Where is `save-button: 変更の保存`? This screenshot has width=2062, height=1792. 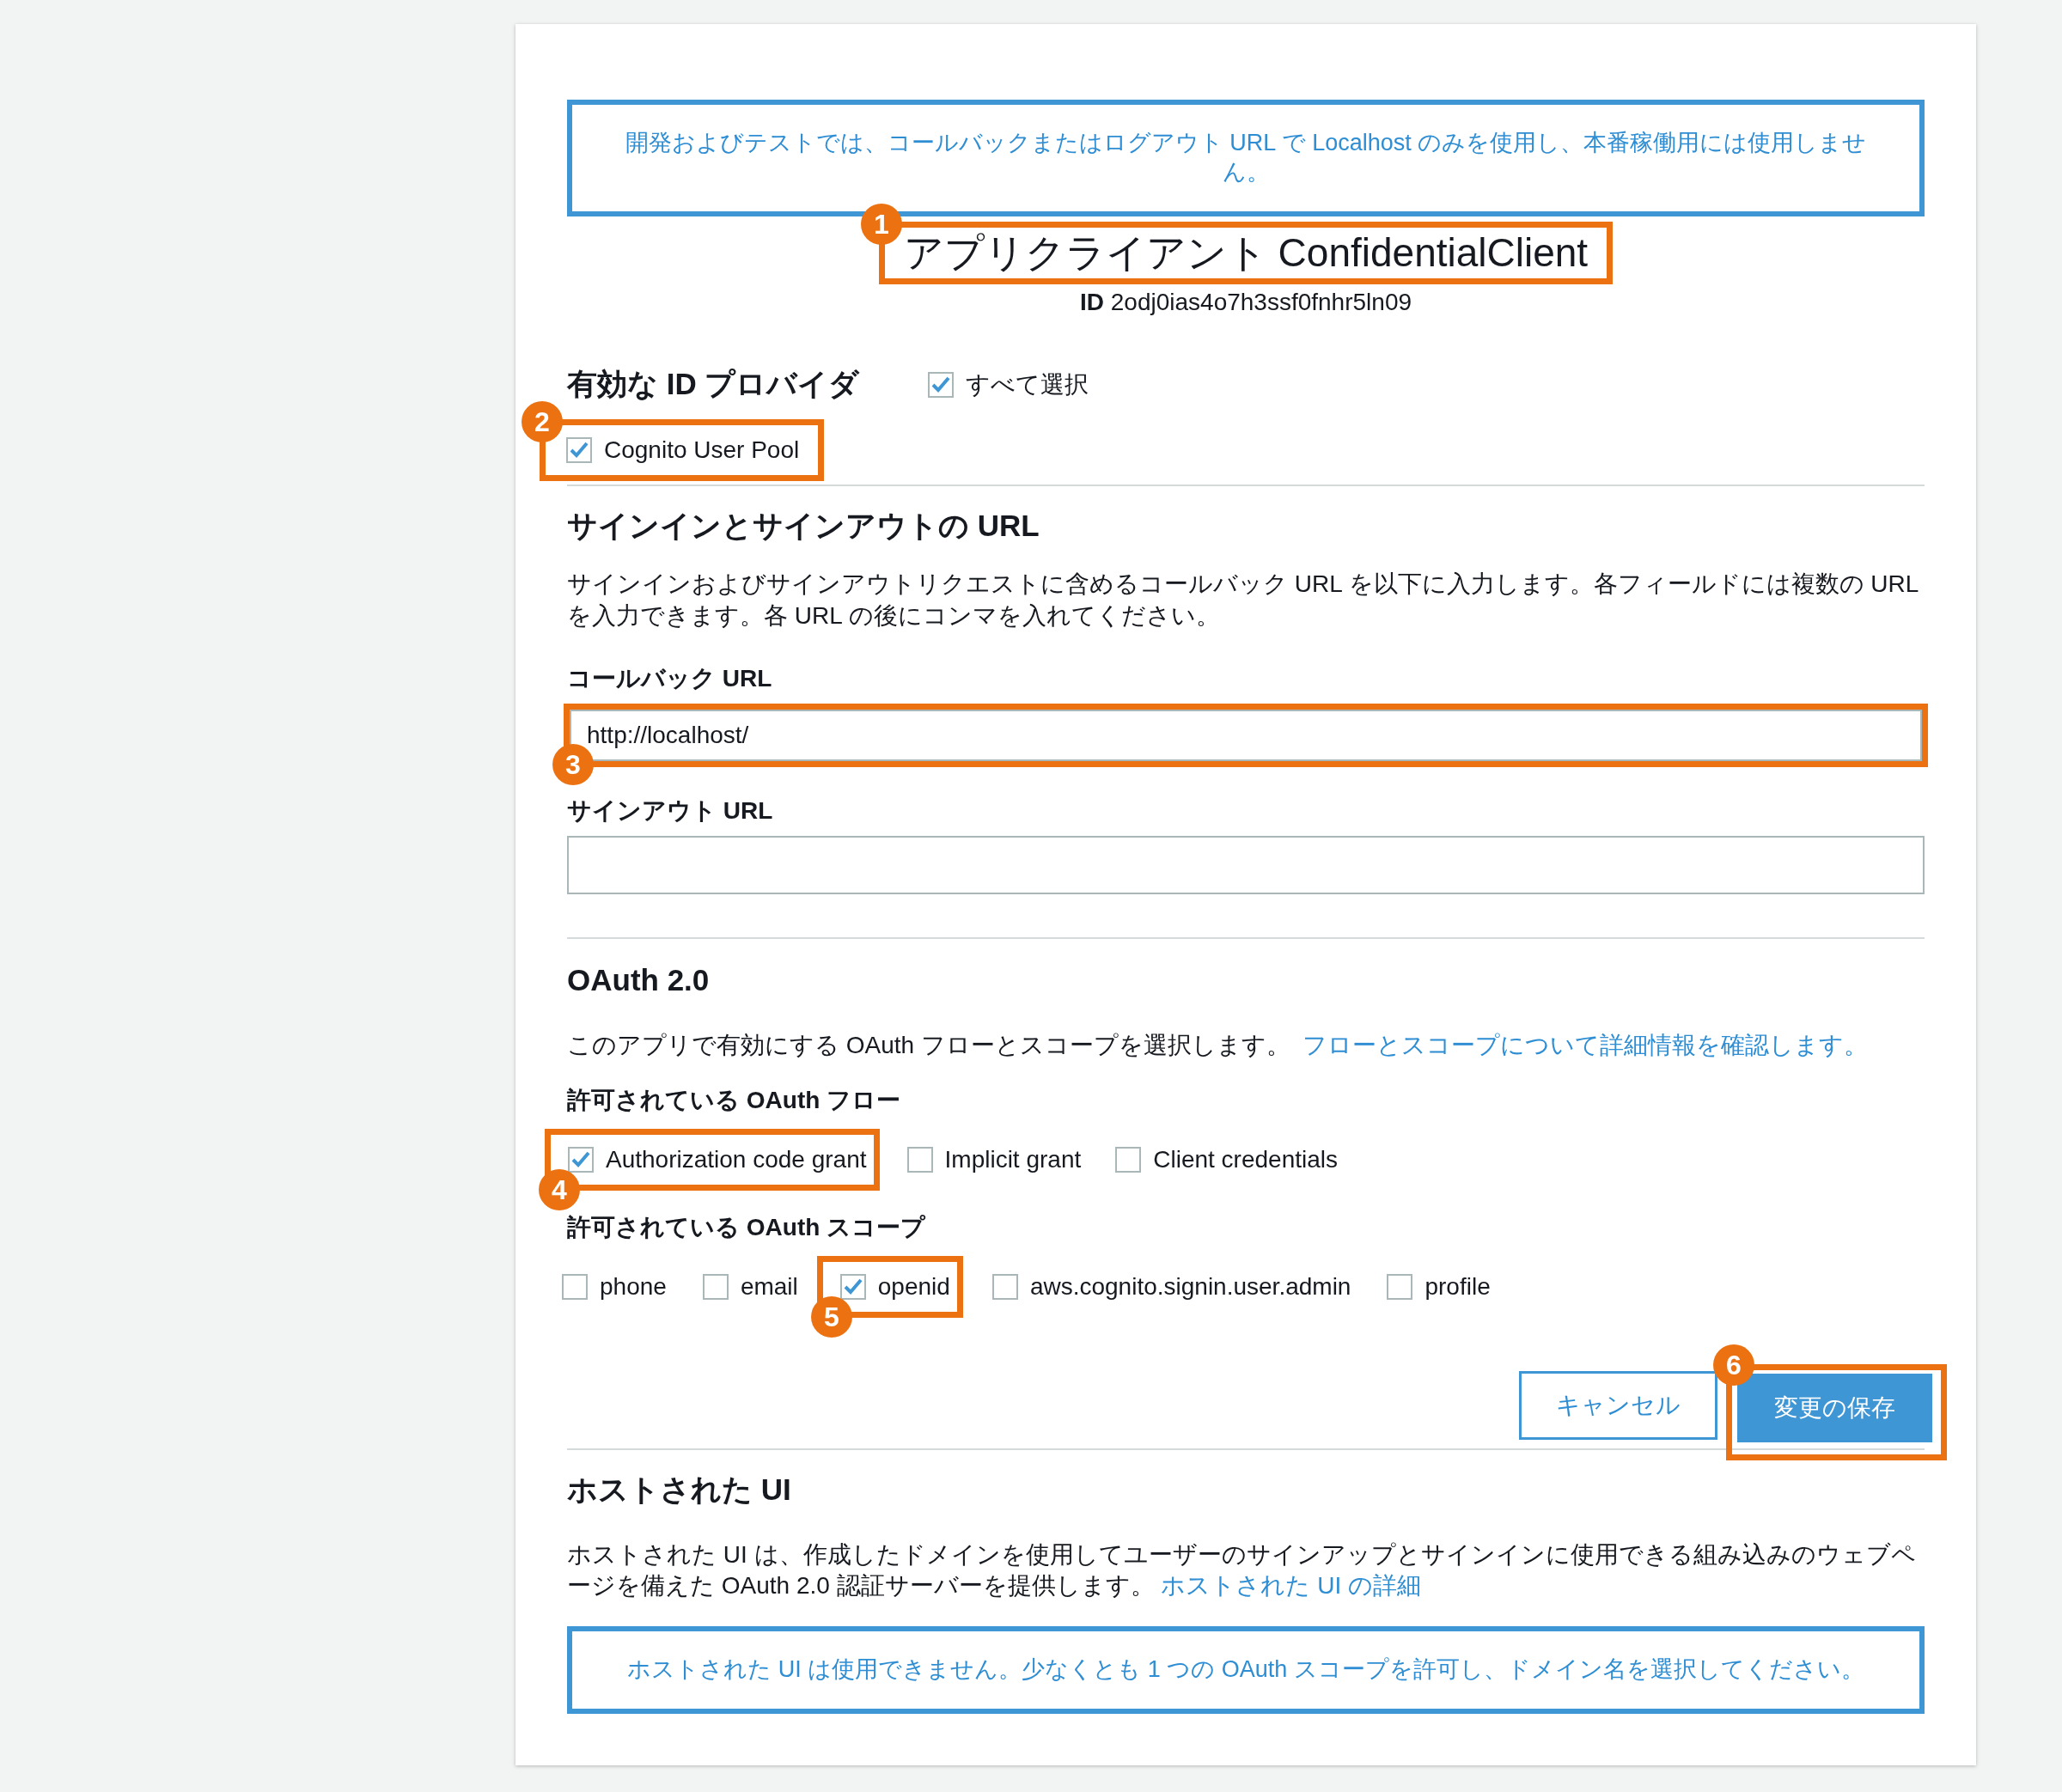
save-button: 変更の保存 is located at coordinates (1834, 1407).